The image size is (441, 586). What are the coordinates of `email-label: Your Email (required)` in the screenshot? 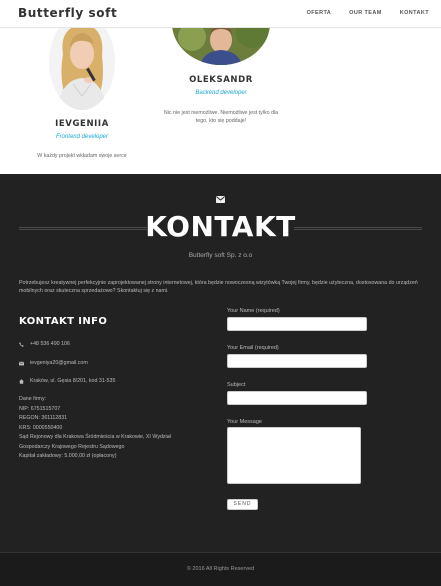 It's located at (253, 348).